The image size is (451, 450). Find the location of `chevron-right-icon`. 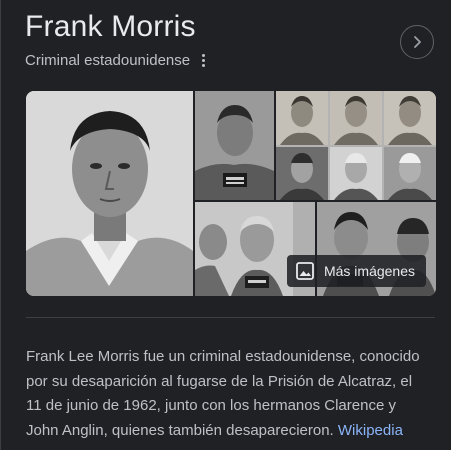

chevron-right-icon is located at coordinates (417, 42).